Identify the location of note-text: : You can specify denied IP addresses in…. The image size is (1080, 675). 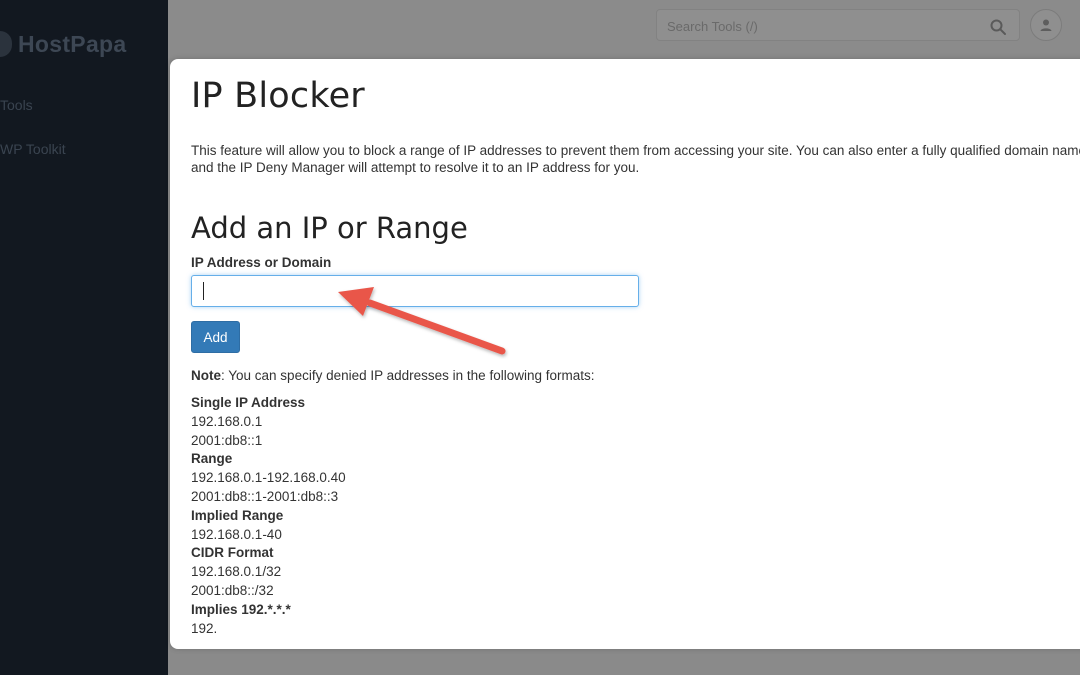
(408, 375).